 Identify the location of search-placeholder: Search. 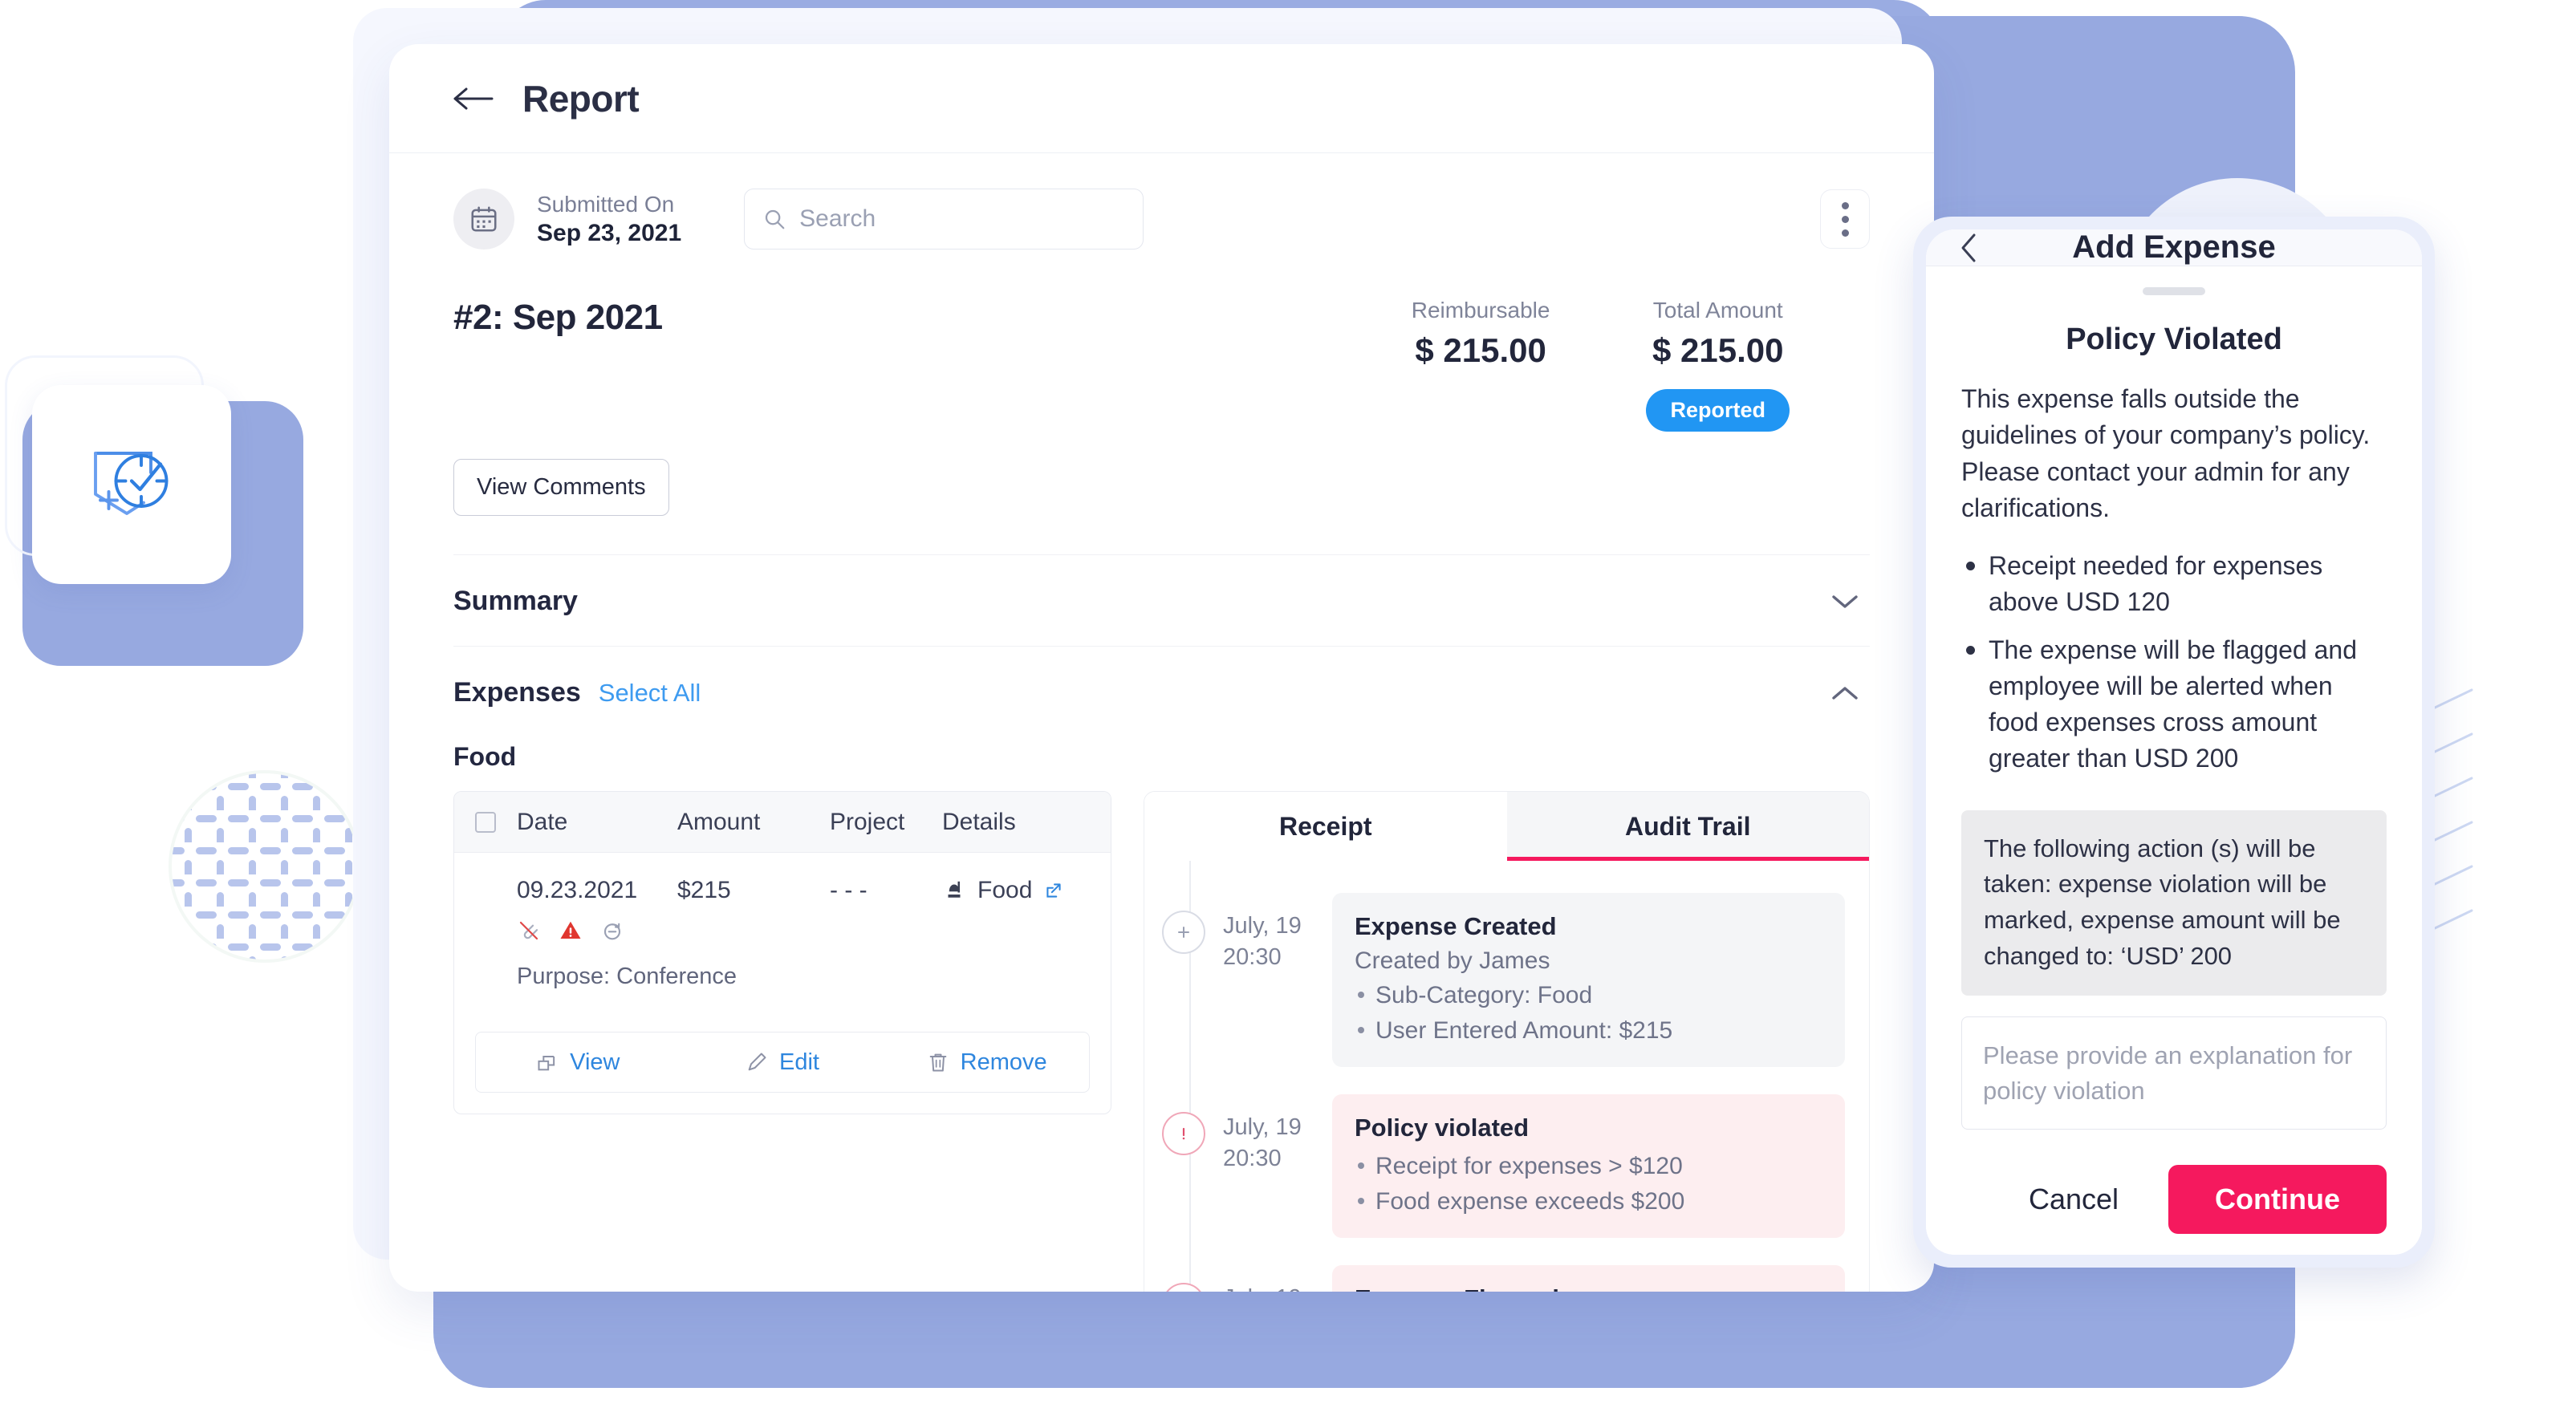
(838, 218).